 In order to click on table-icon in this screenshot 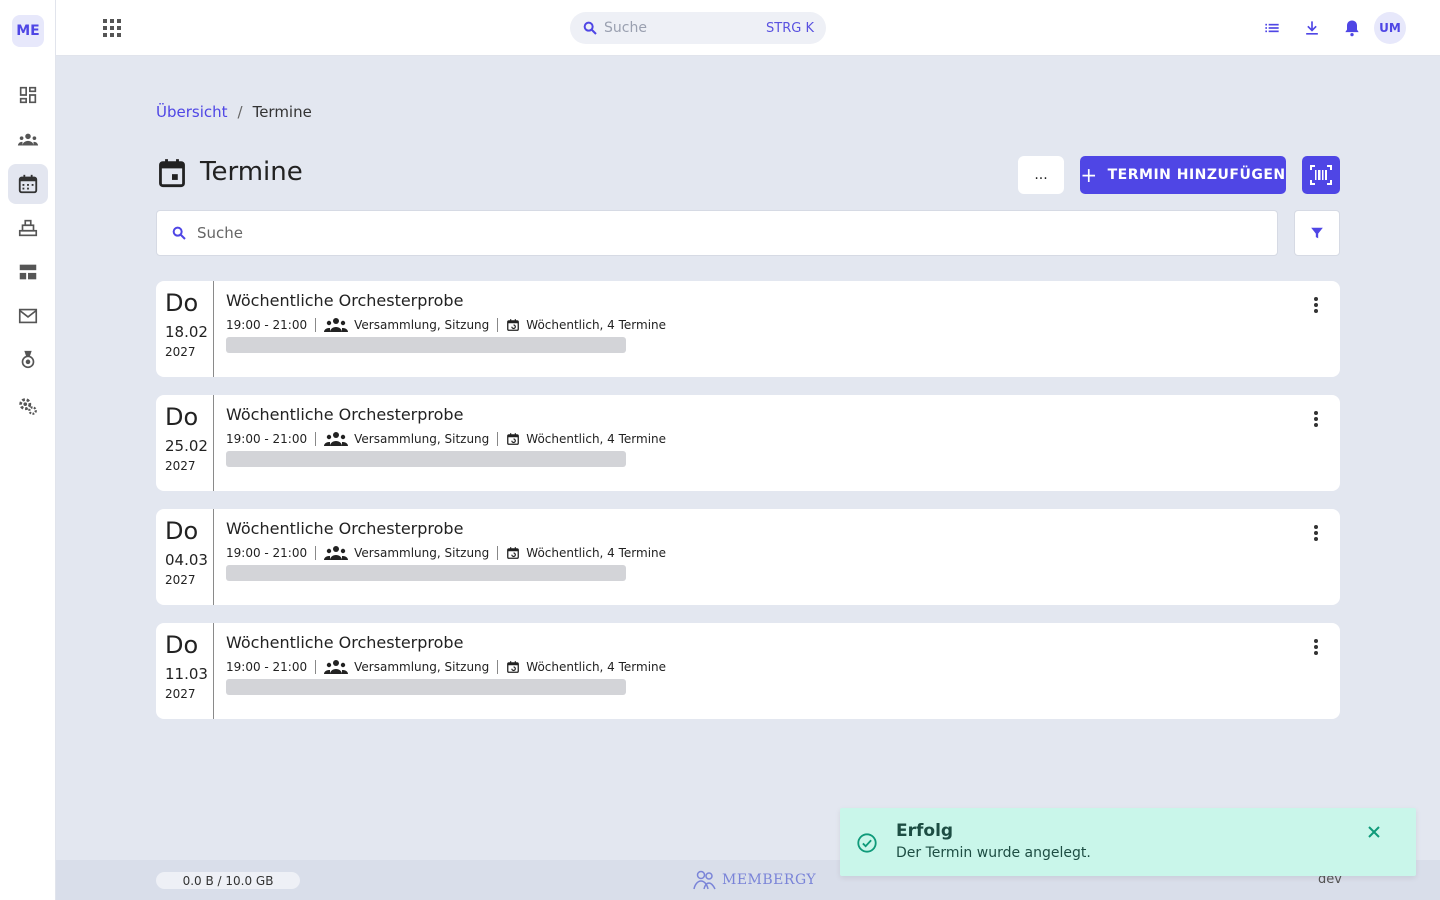, I will do `click(28, 272)`.